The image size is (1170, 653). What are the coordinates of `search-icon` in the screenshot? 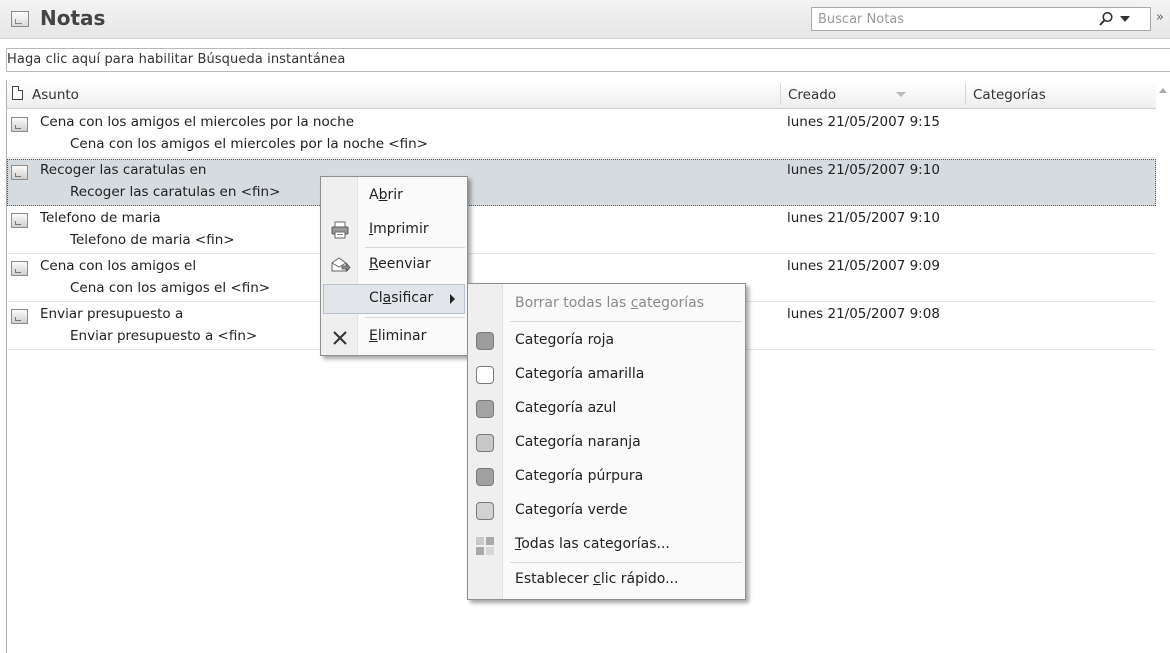 It's located at (1106, 19).